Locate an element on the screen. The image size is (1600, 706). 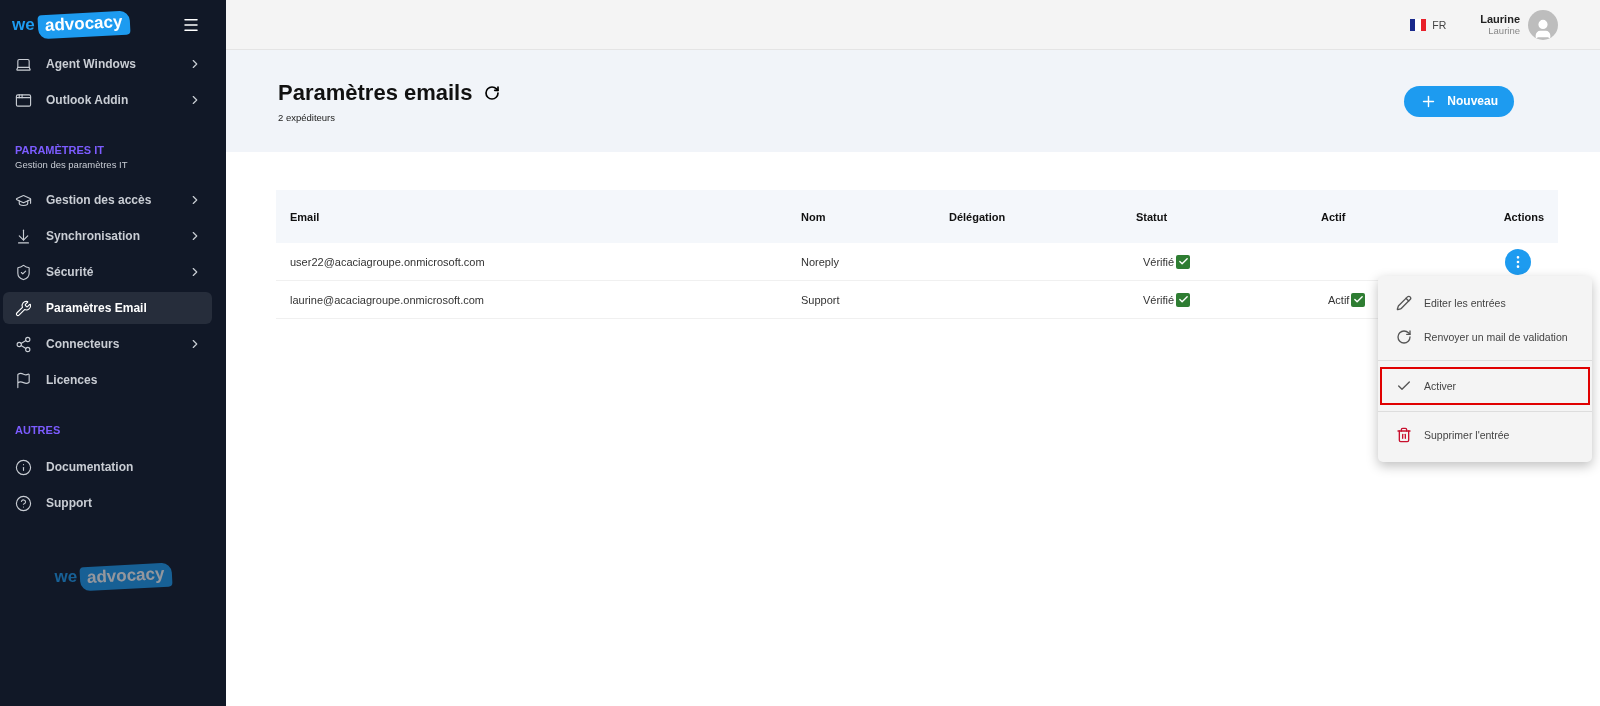
trash-icon is located at coordinates (1404, 435).